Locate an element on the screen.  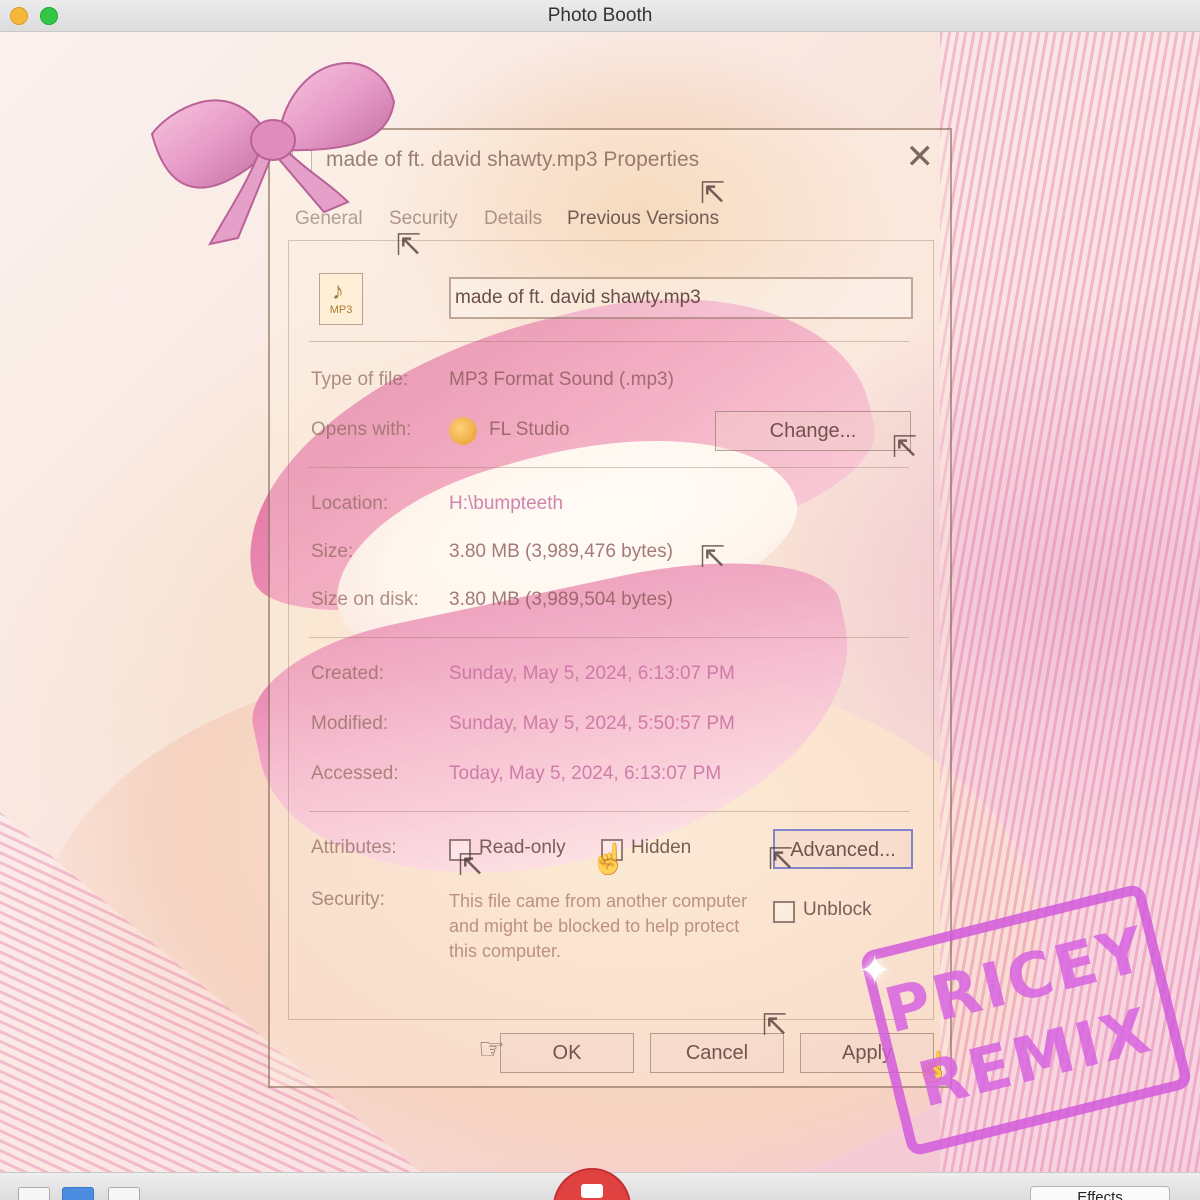
window-title: Photo Booth is located at coordinates (600, 15).